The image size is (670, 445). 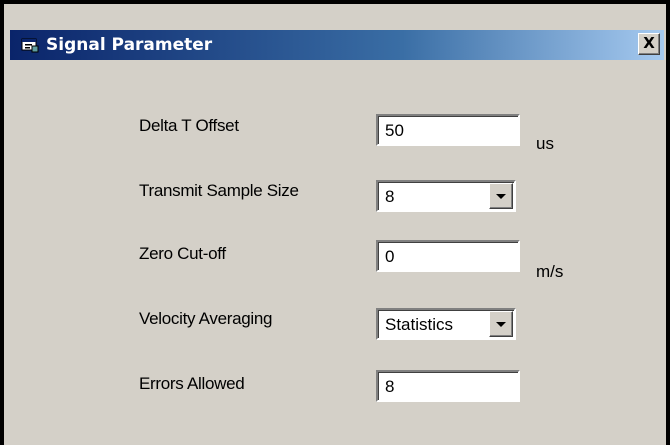 What do you see at coordinates (189, 125) in the screenshot?
I see `delta-t-offset-label: Delta T Offset` at bounding box center [189, 125].